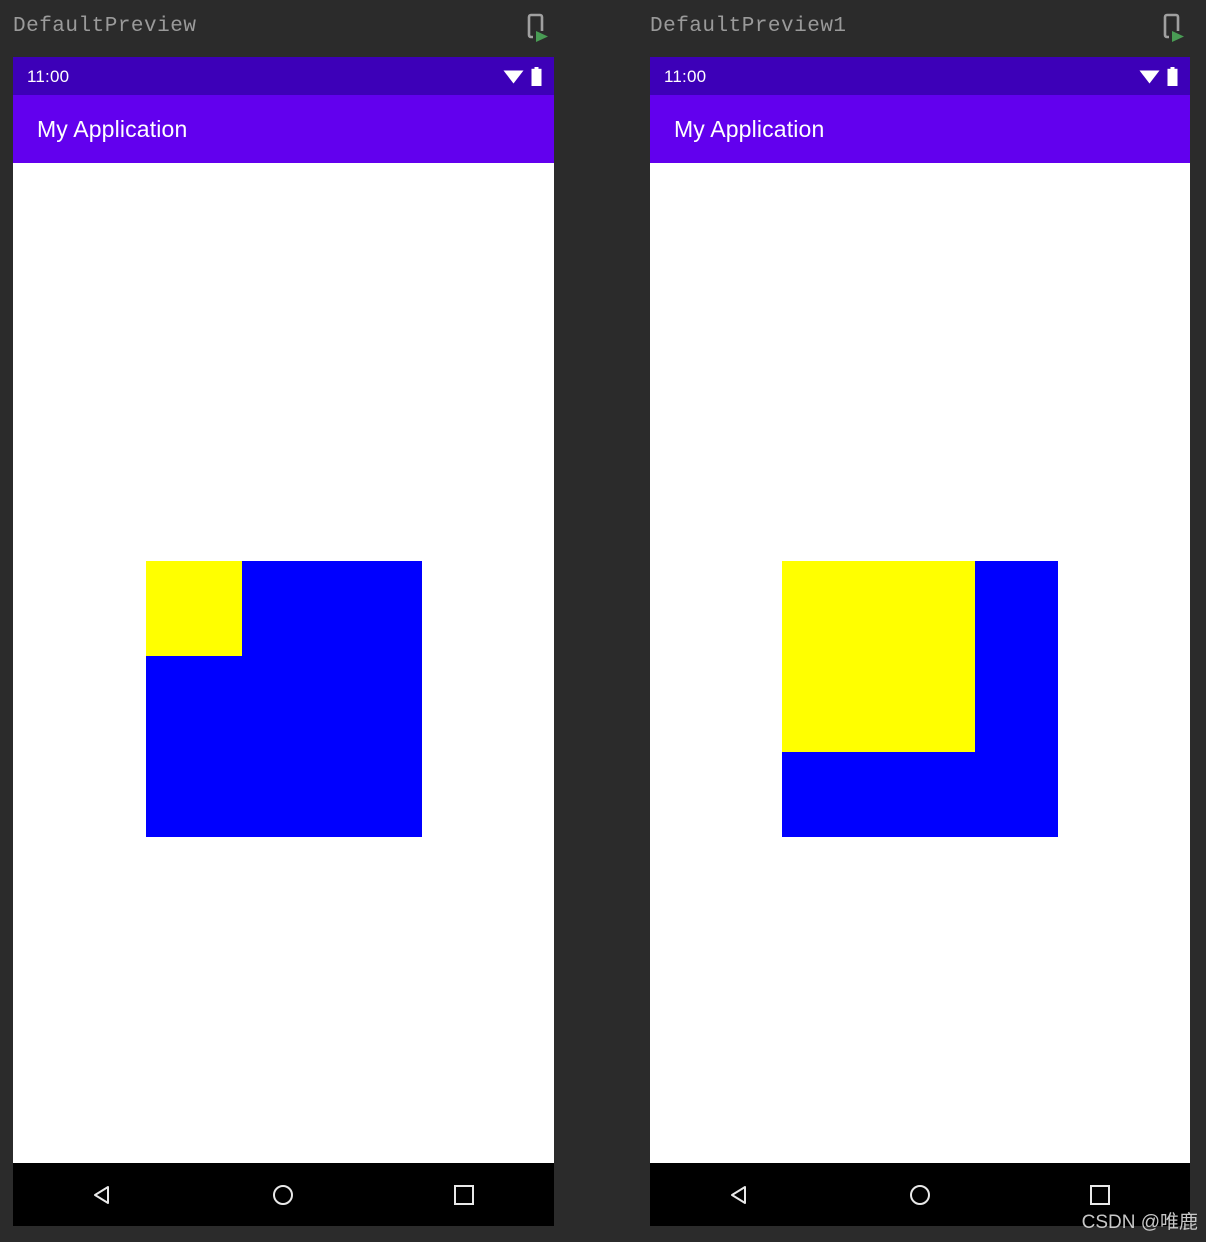 Image resolution: width=1206 pixels, height=1242 pixels. What do you see at coordinates (920, 28) in the screenshot?
I see `preview-header: DefaultPreview1` at bounding box center [920, 28].